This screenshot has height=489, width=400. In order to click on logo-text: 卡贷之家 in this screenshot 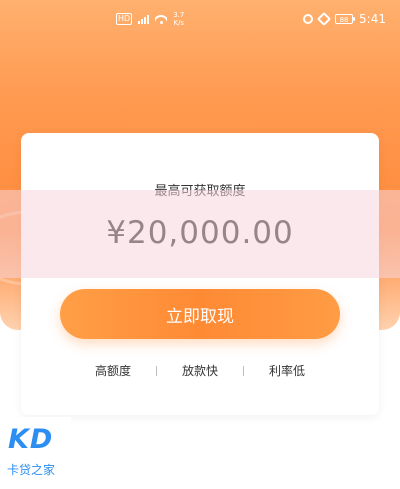, I will do `click(31, 470)`.